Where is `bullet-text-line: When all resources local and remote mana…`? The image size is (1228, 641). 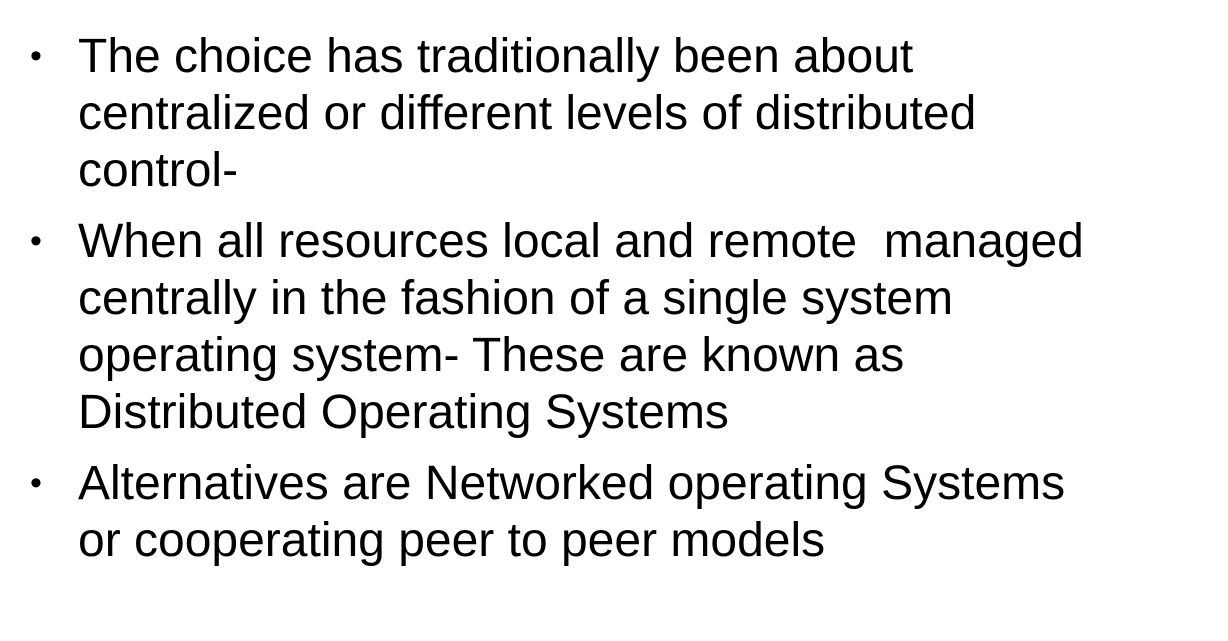
bullet-text-line: When all resources local and remote mana… is located at coordinates (581, 241).